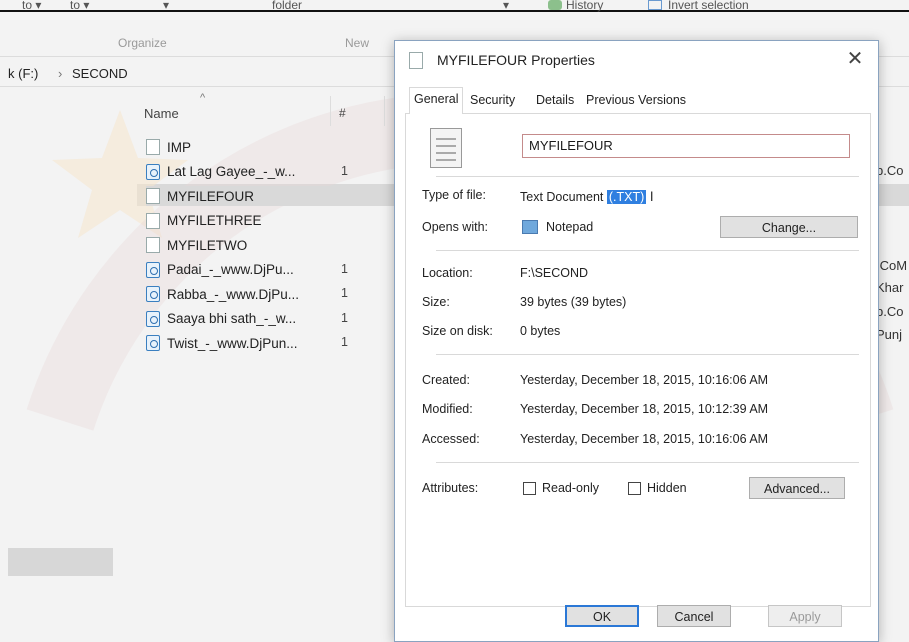  I want to click on attributes-label: Attributes:, so click(450, 488).